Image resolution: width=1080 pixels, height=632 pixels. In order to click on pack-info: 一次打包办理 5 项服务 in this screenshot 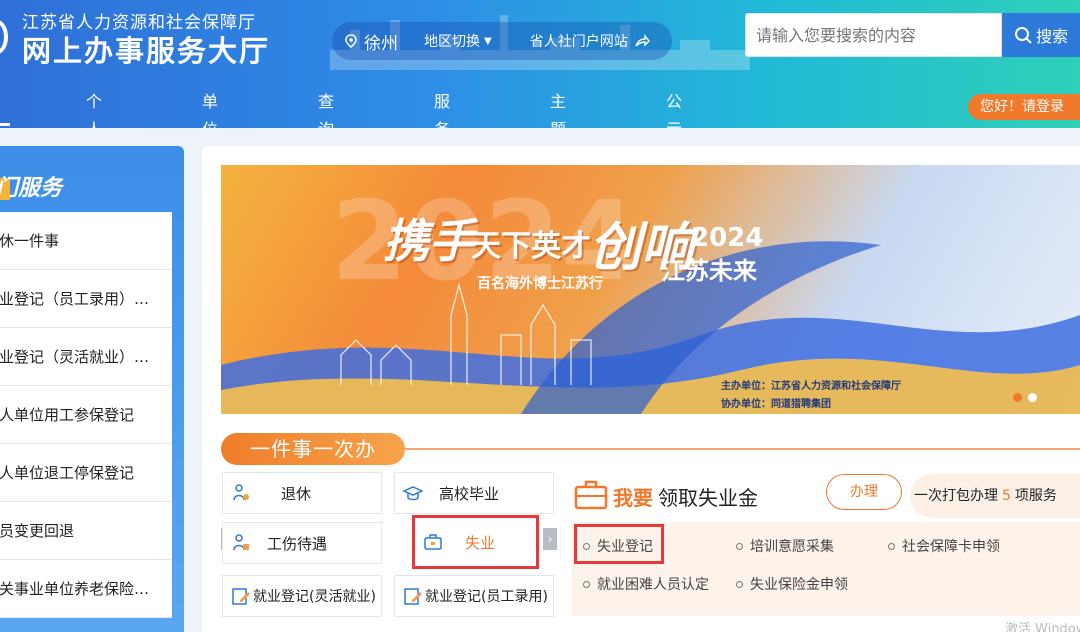, I will do `click(995, 496)`.